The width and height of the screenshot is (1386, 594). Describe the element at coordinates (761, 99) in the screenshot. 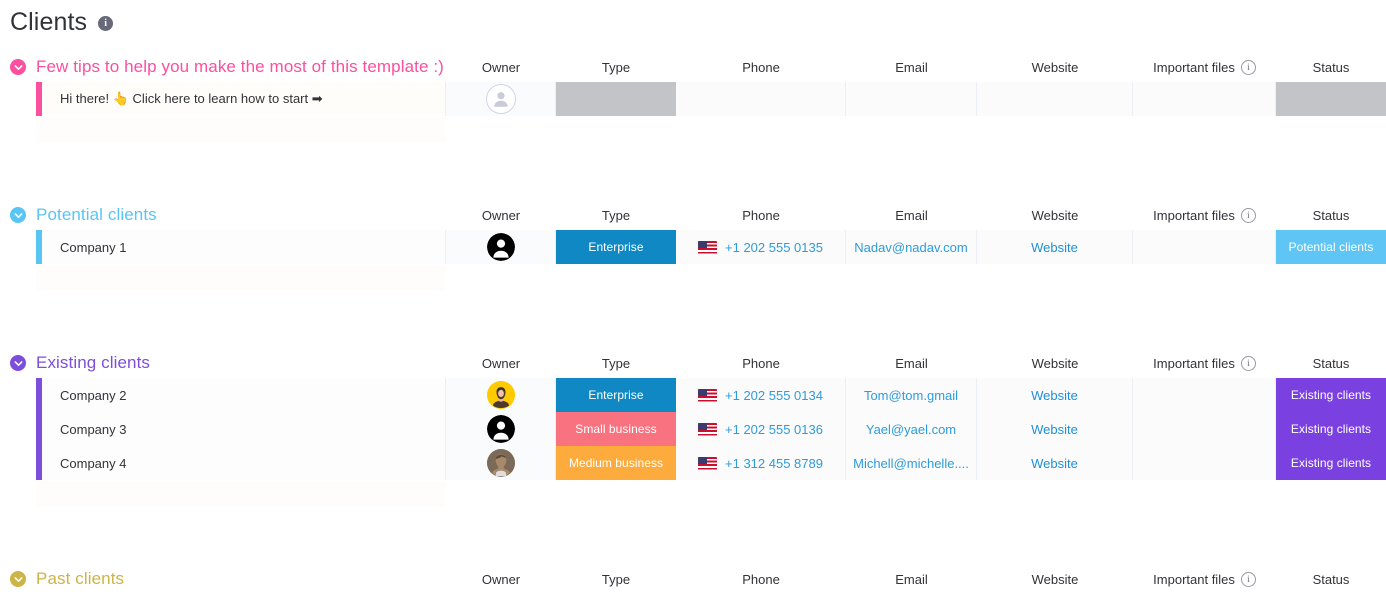

I see `cell-phone` at that location.